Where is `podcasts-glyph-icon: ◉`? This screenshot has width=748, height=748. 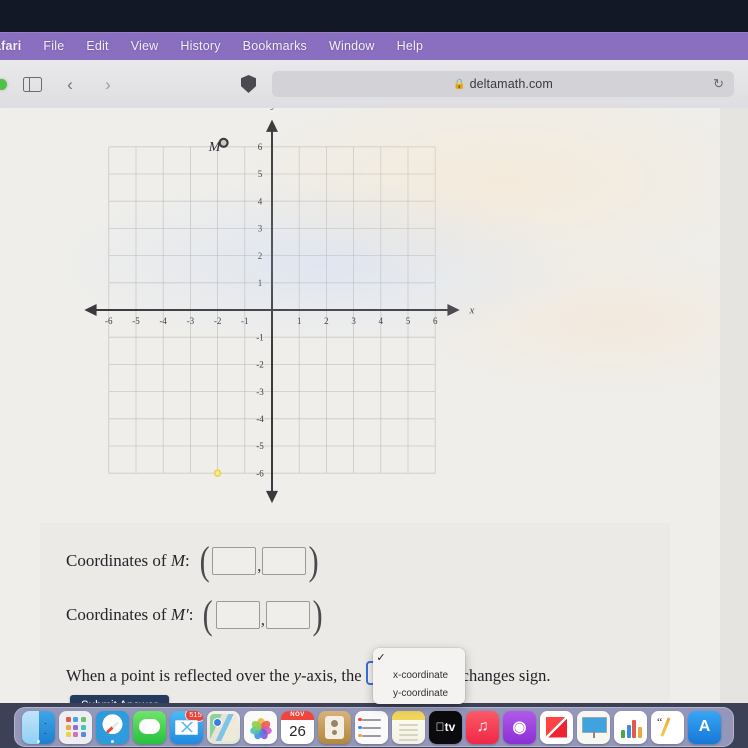 podcasts-glyph-icon: ◉ is located at coordinates (519, 727).